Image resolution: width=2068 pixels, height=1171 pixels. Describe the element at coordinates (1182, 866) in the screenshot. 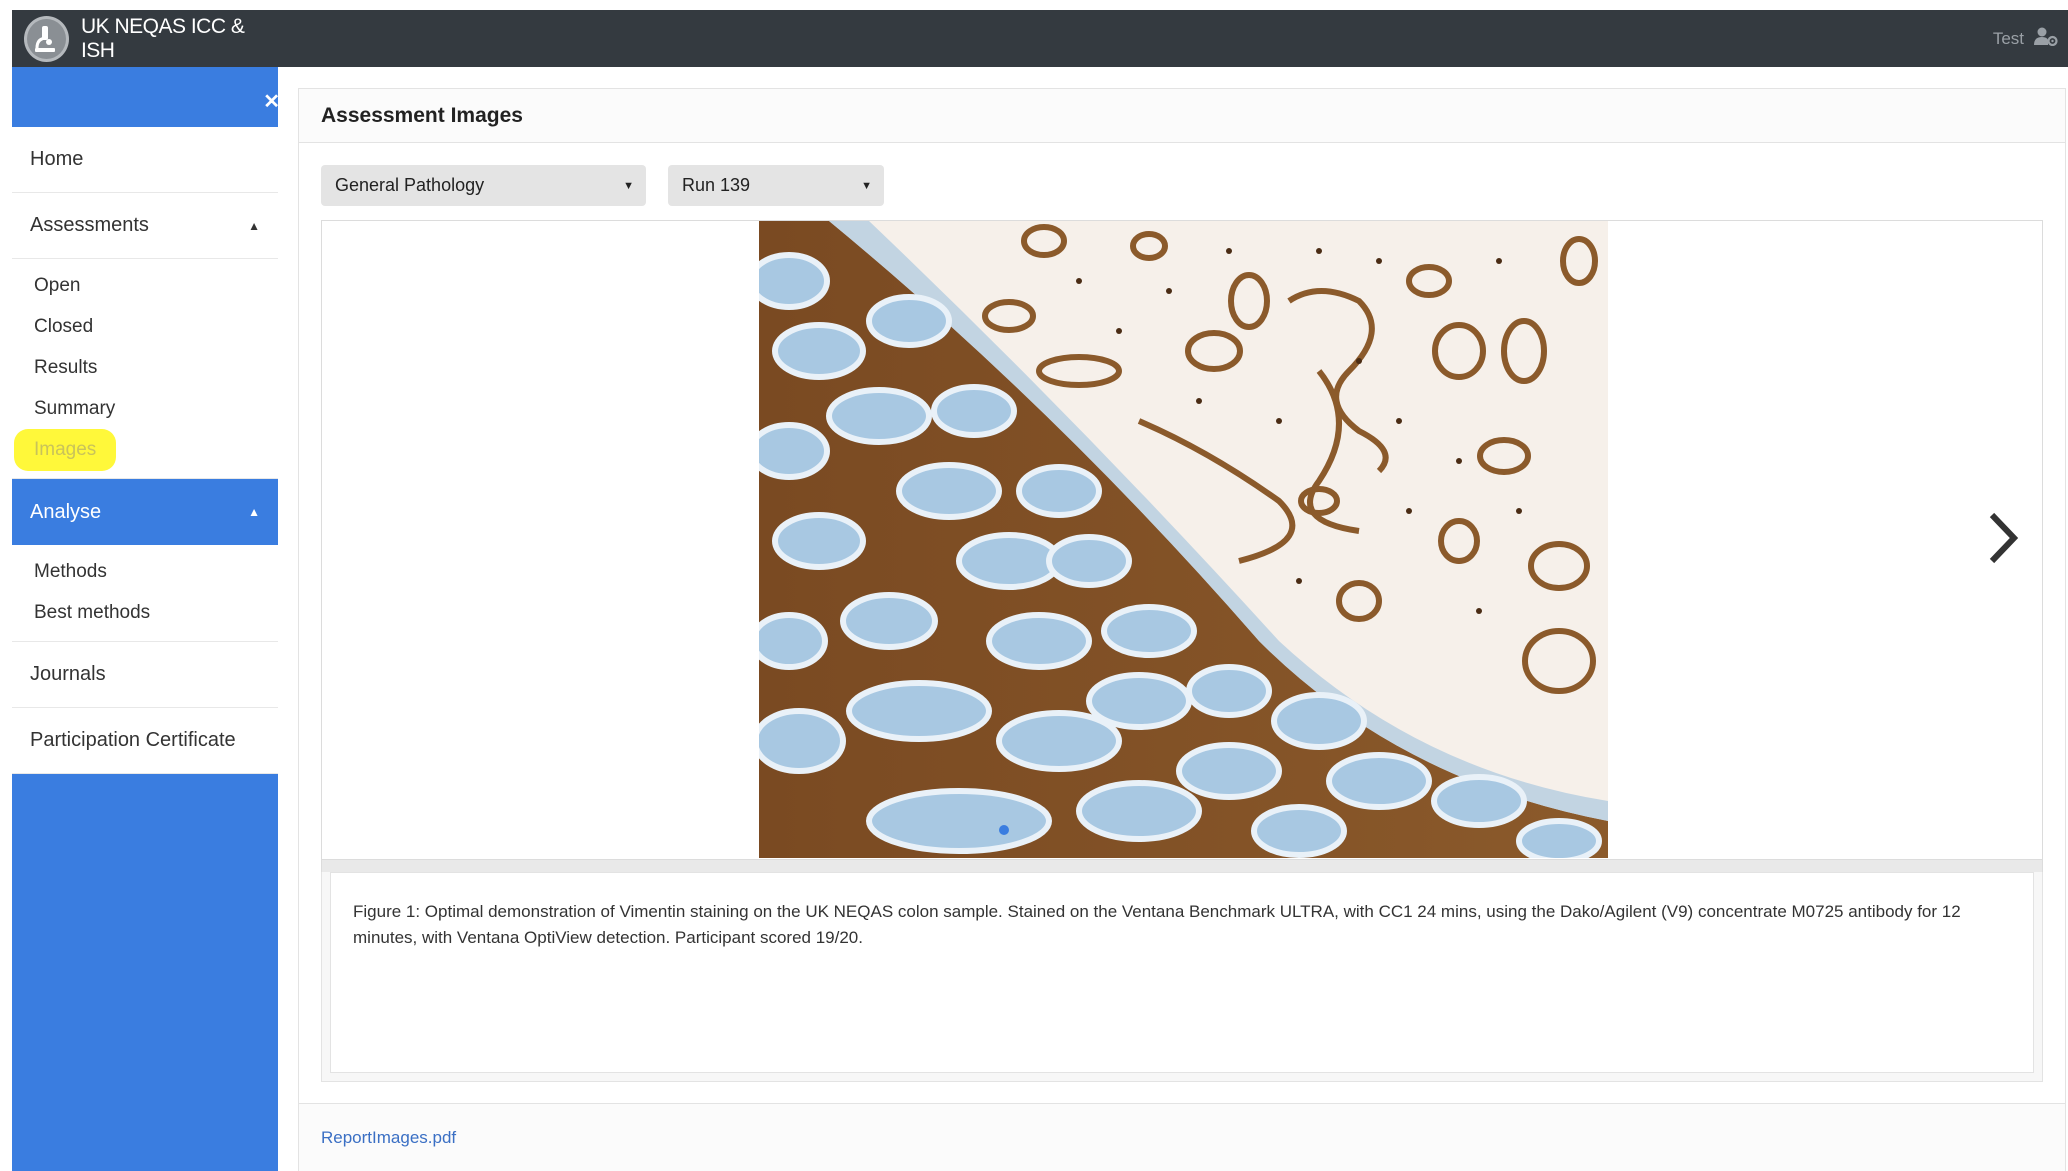

I see `carousel-indicator-bar` at that location.